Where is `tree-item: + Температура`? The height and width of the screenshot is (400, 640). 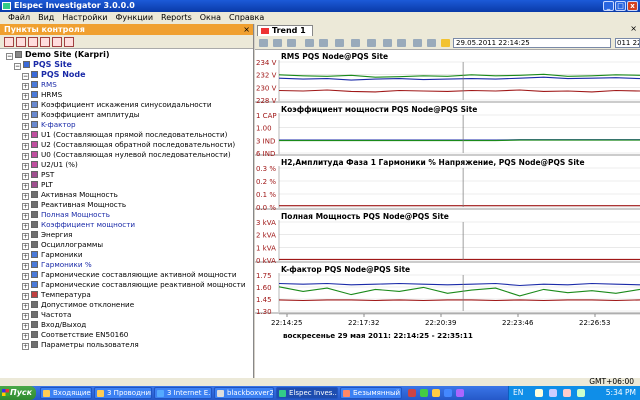 tree-item: + Температура is located at coordinates (126, 295).